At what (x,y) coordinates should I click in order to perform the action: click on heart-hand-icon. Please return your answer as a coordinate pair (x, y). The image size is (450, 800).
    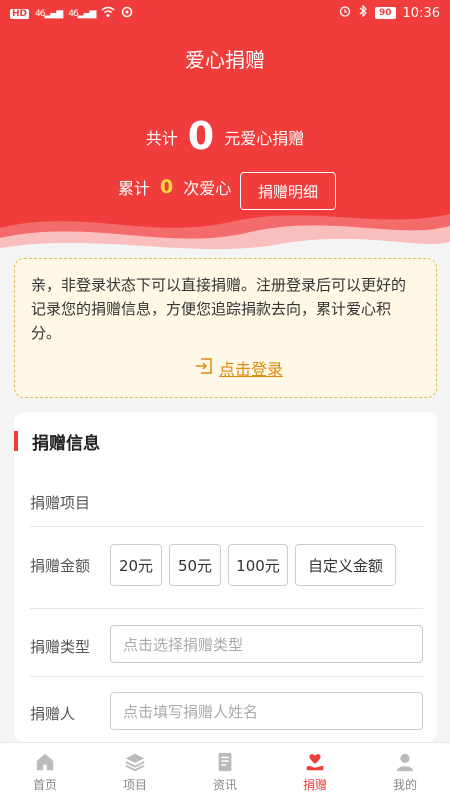
    Looking at the image, I should click on (315, 761).